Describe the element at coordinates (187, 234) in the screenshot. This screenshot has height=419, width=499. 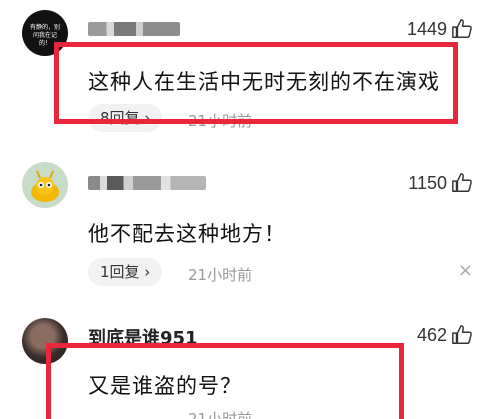
I see `comment-text: 他不配去这种地方！` at that location.